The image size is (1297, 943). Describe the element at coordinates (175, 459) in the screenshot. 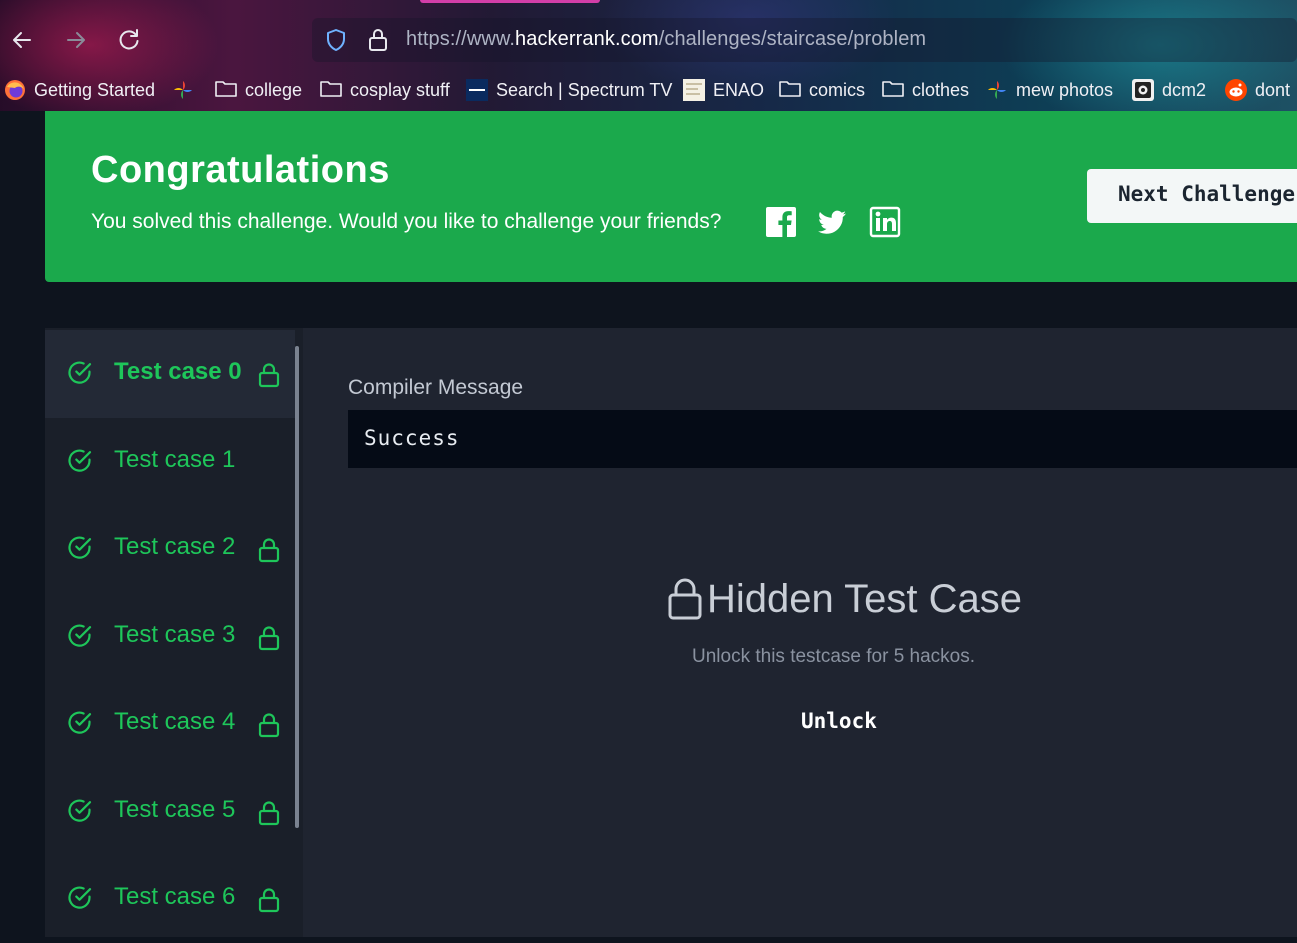

I see `test-case-label: Test case 1` at that location.